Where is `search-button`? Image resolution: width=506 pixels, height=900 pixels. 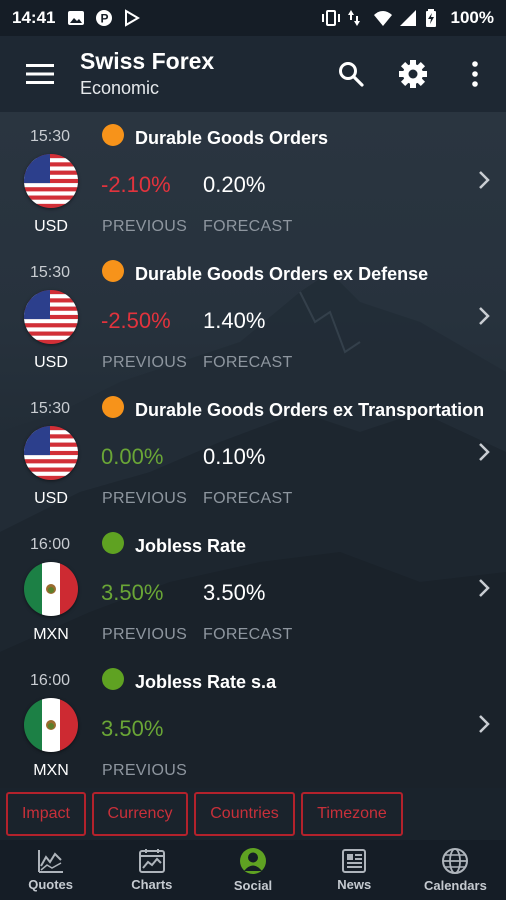
search-button is located at coordinates (351, 74).